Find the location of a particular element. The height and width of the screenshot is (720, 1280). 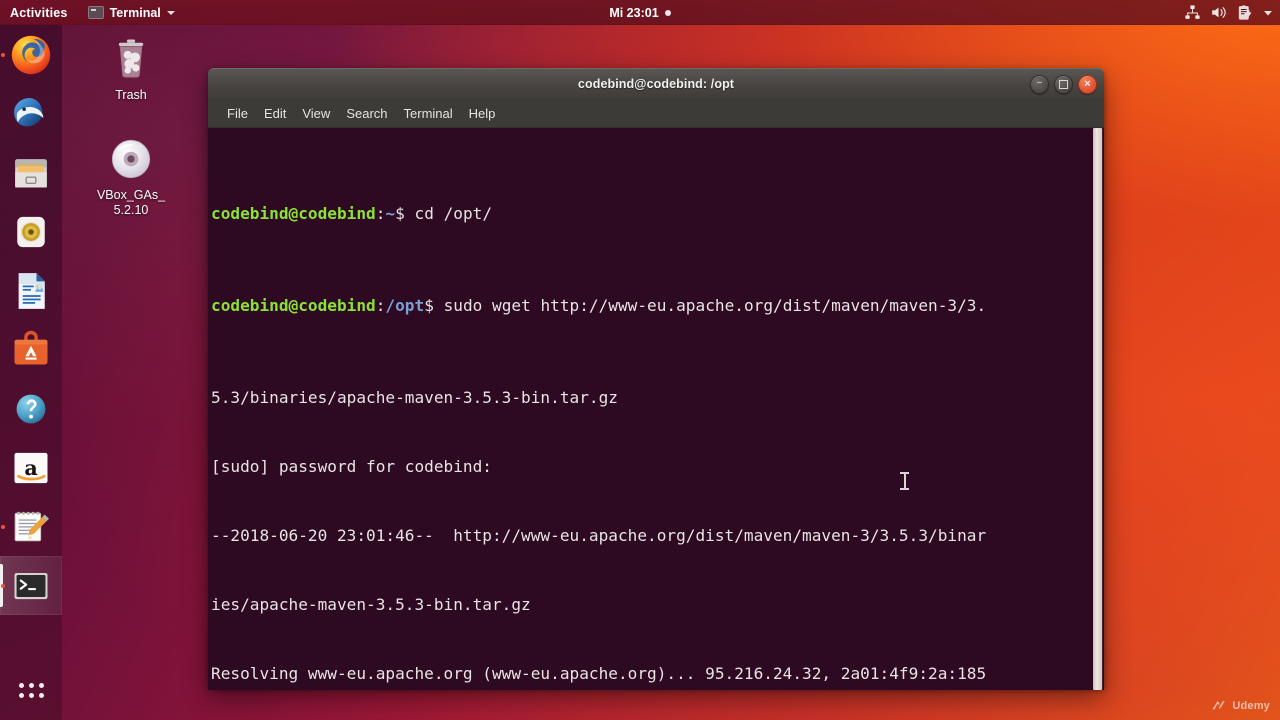

udemy-label: Udemy is located at coordinates (1251, 705).